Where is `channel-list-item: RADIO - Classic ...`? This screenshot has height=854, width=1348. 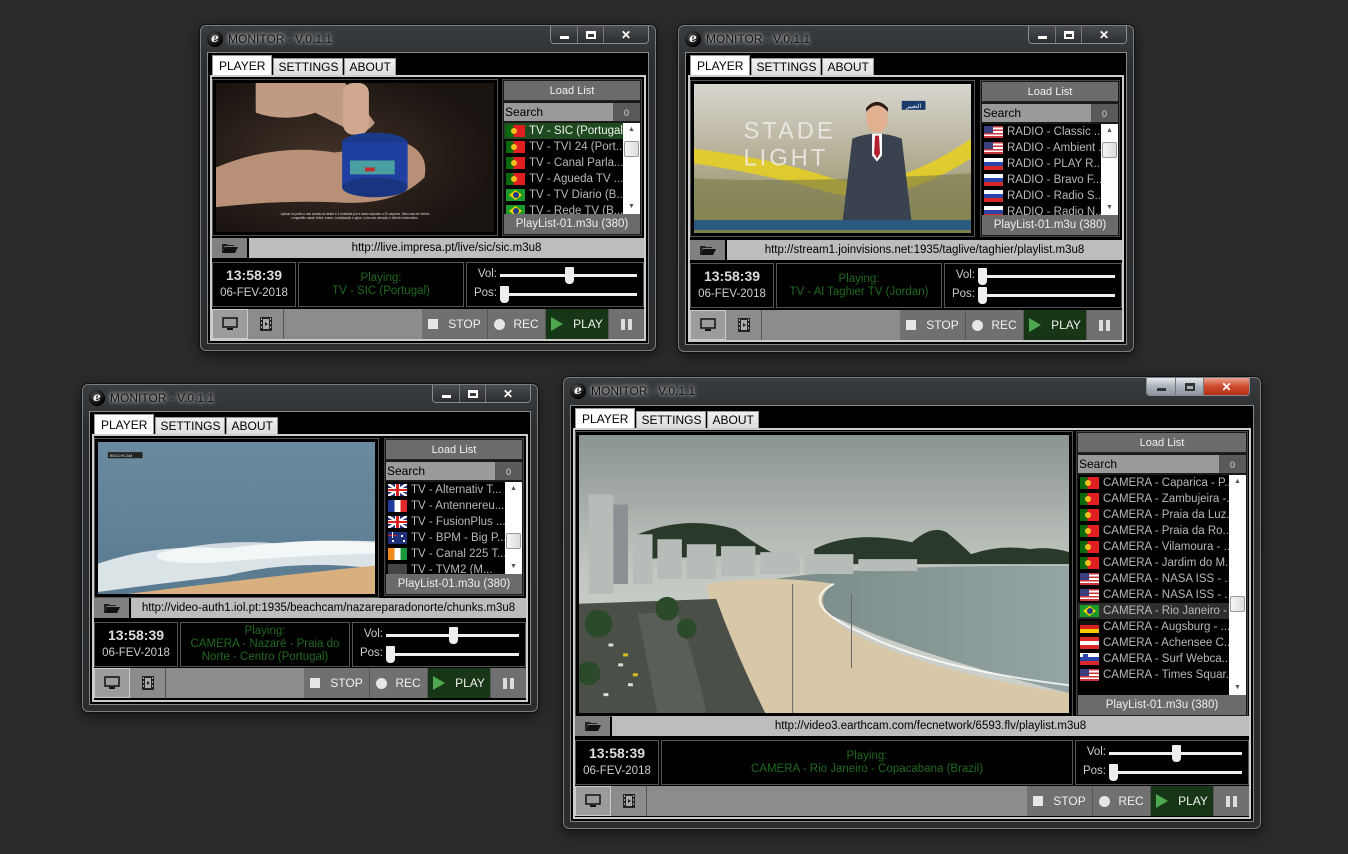
channel-list-item: RADIO - Classic ... is located at coordinates (1042, 132).